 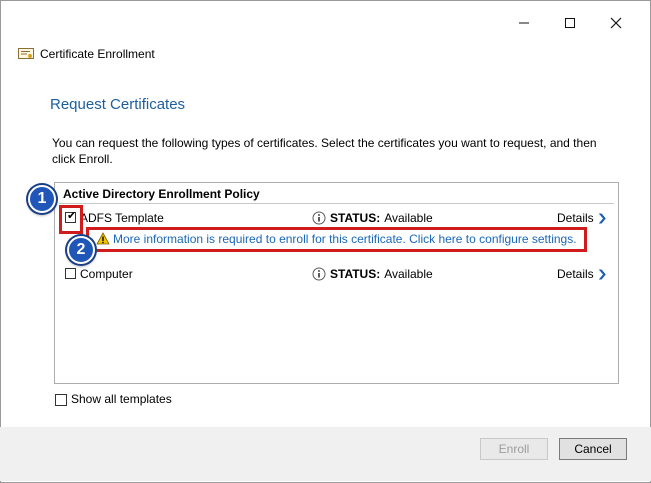 I want to click on computer-status: STATUS: Available, so click(x=372, y=274).